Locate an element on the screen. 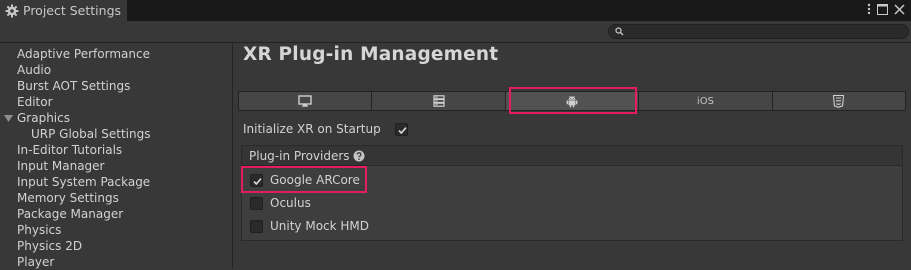 The image size is (911, 270). tab-dedicated-server is located at coordinates (439, 101).